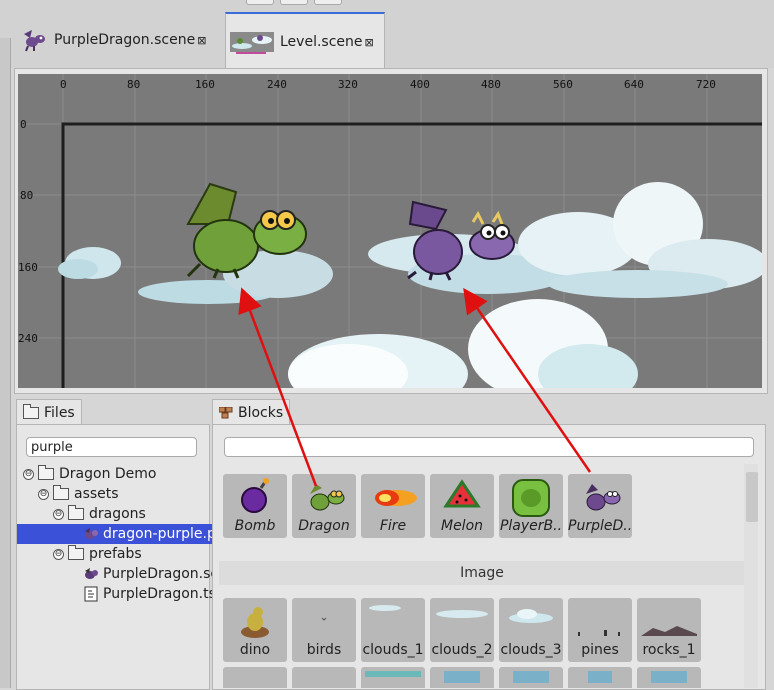  I want to click on tree-item-label: PurpleDragon.ts, so click(159, 594).